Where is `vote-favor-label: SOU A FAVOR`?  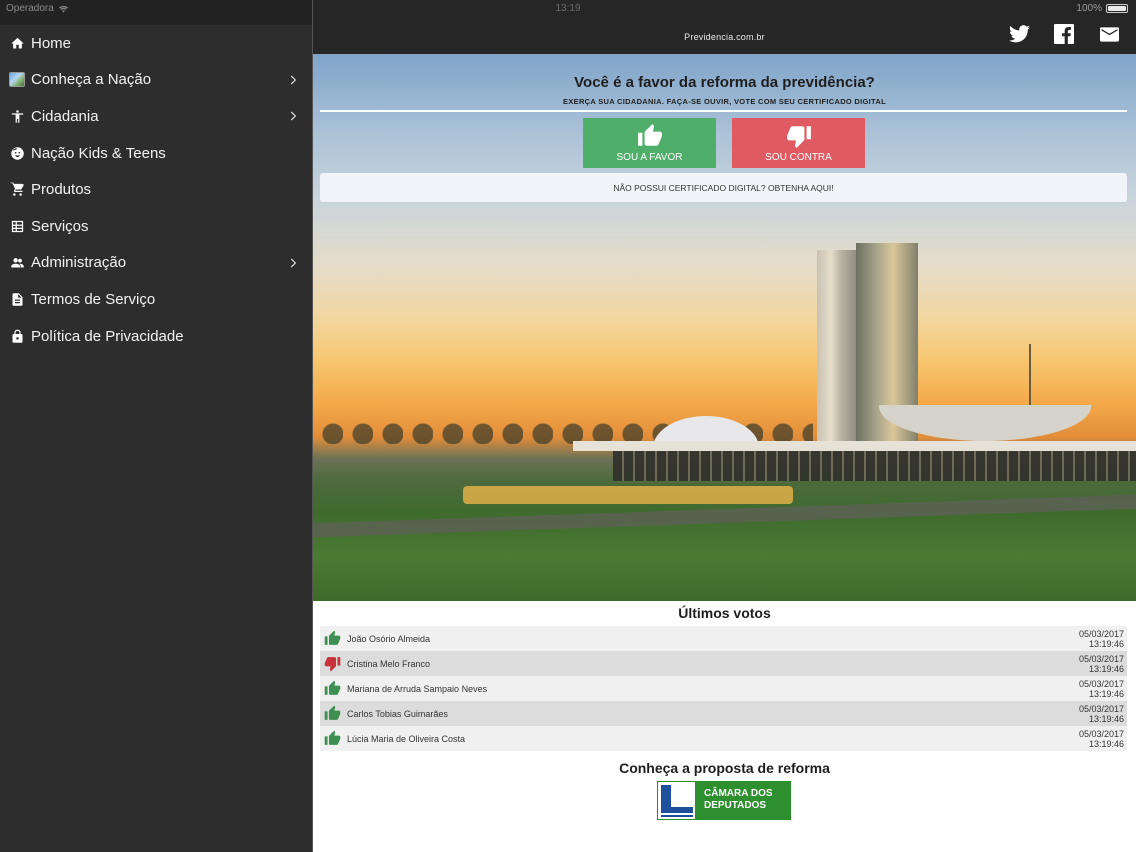
vote-favor-label: SOU A FAVOR is located at coordinates (649, 157).